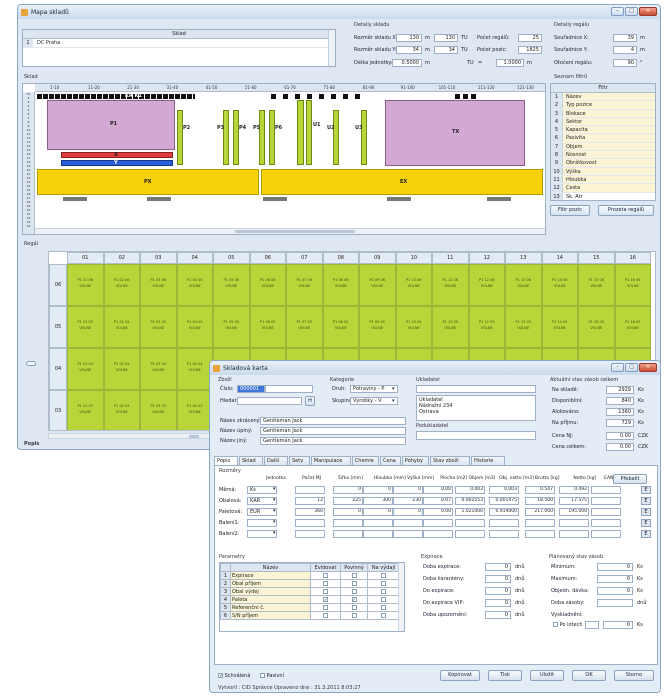 The height and width of the screenshot is (699, 666). I want to click on rozmer-y-tu-field: 34, so click(446, 50).